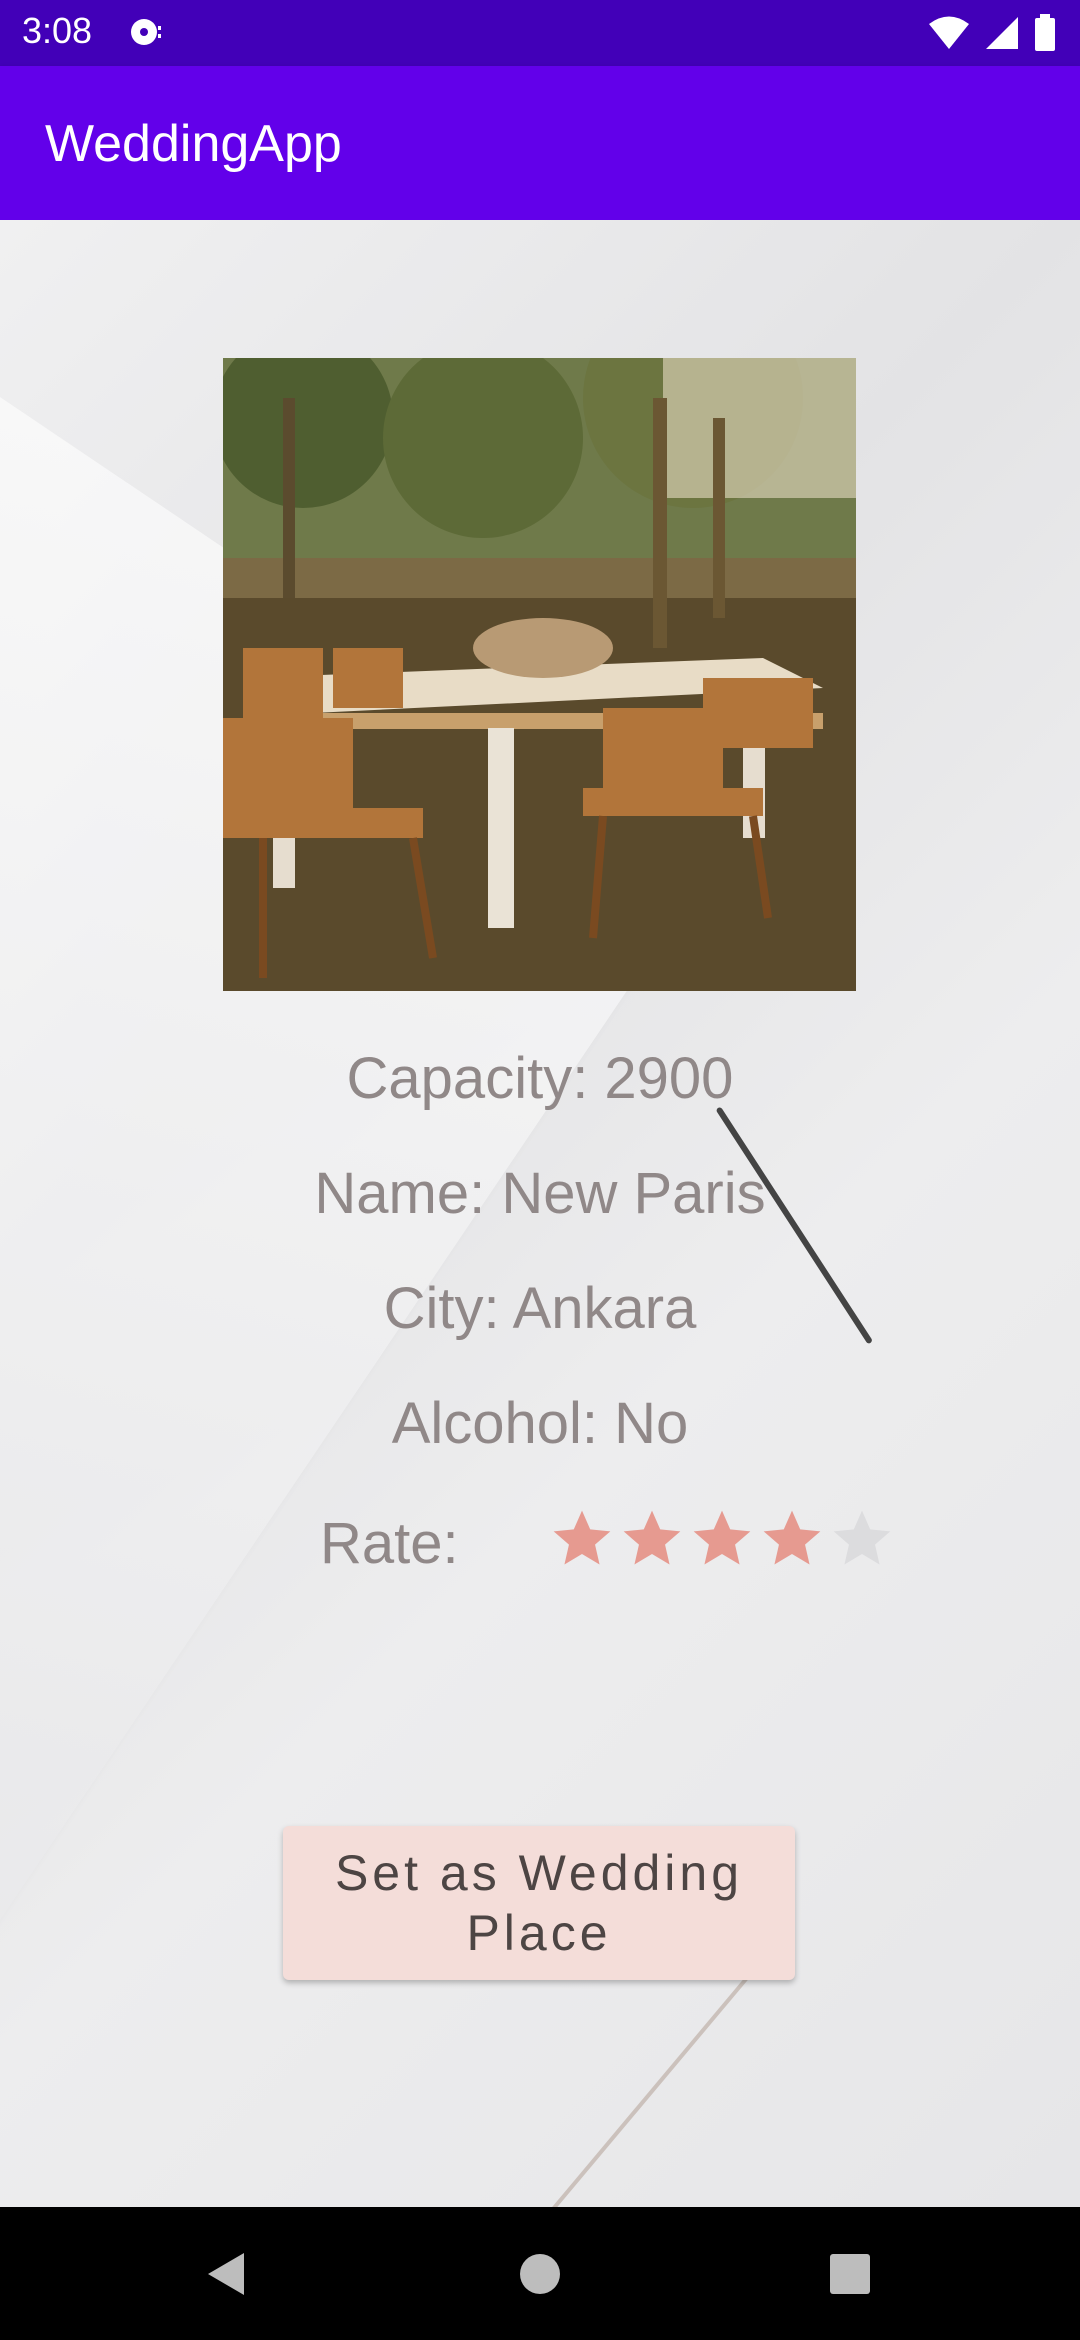  I want to click on rating-bar, so click(722, 1539).